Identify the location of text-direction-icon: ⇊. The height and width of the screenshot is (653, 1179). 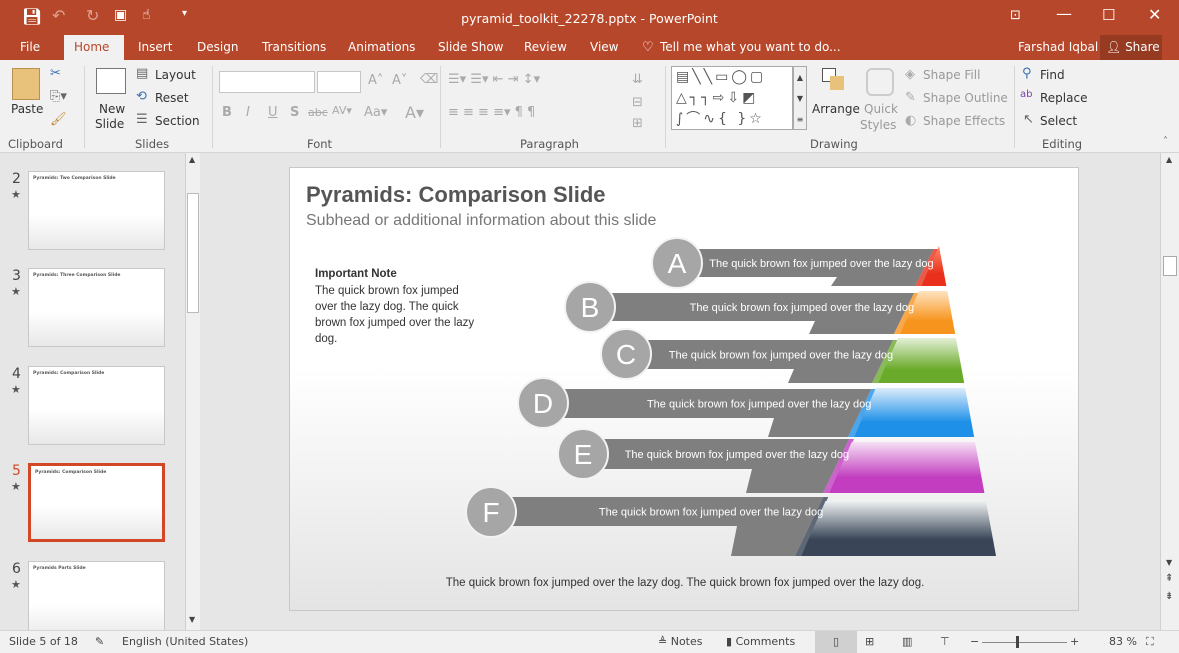
(637, 79).